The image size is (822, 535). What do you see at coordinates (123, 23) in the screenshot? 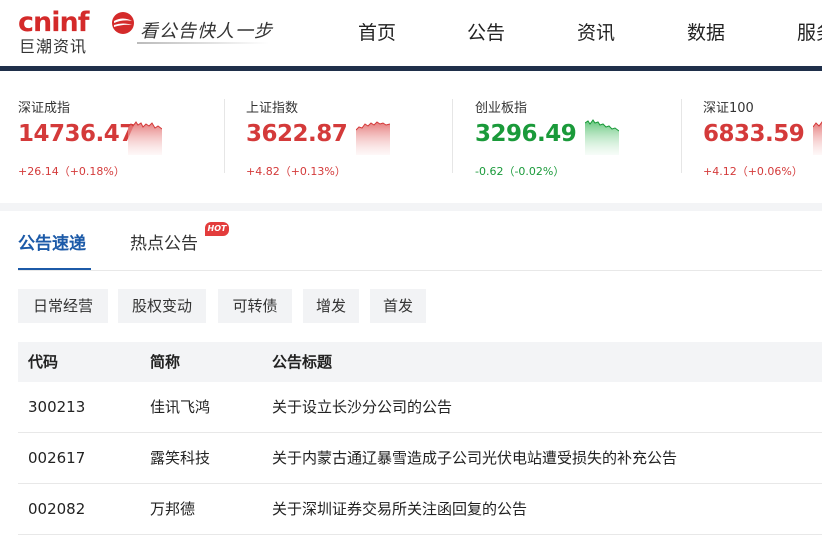
I see `logo-swirl-icon` at bounding box center [123, 23].